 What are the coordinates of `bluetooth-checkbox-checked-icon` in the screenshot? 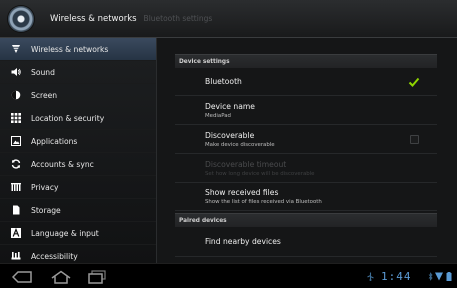 It's located at (414, 82).